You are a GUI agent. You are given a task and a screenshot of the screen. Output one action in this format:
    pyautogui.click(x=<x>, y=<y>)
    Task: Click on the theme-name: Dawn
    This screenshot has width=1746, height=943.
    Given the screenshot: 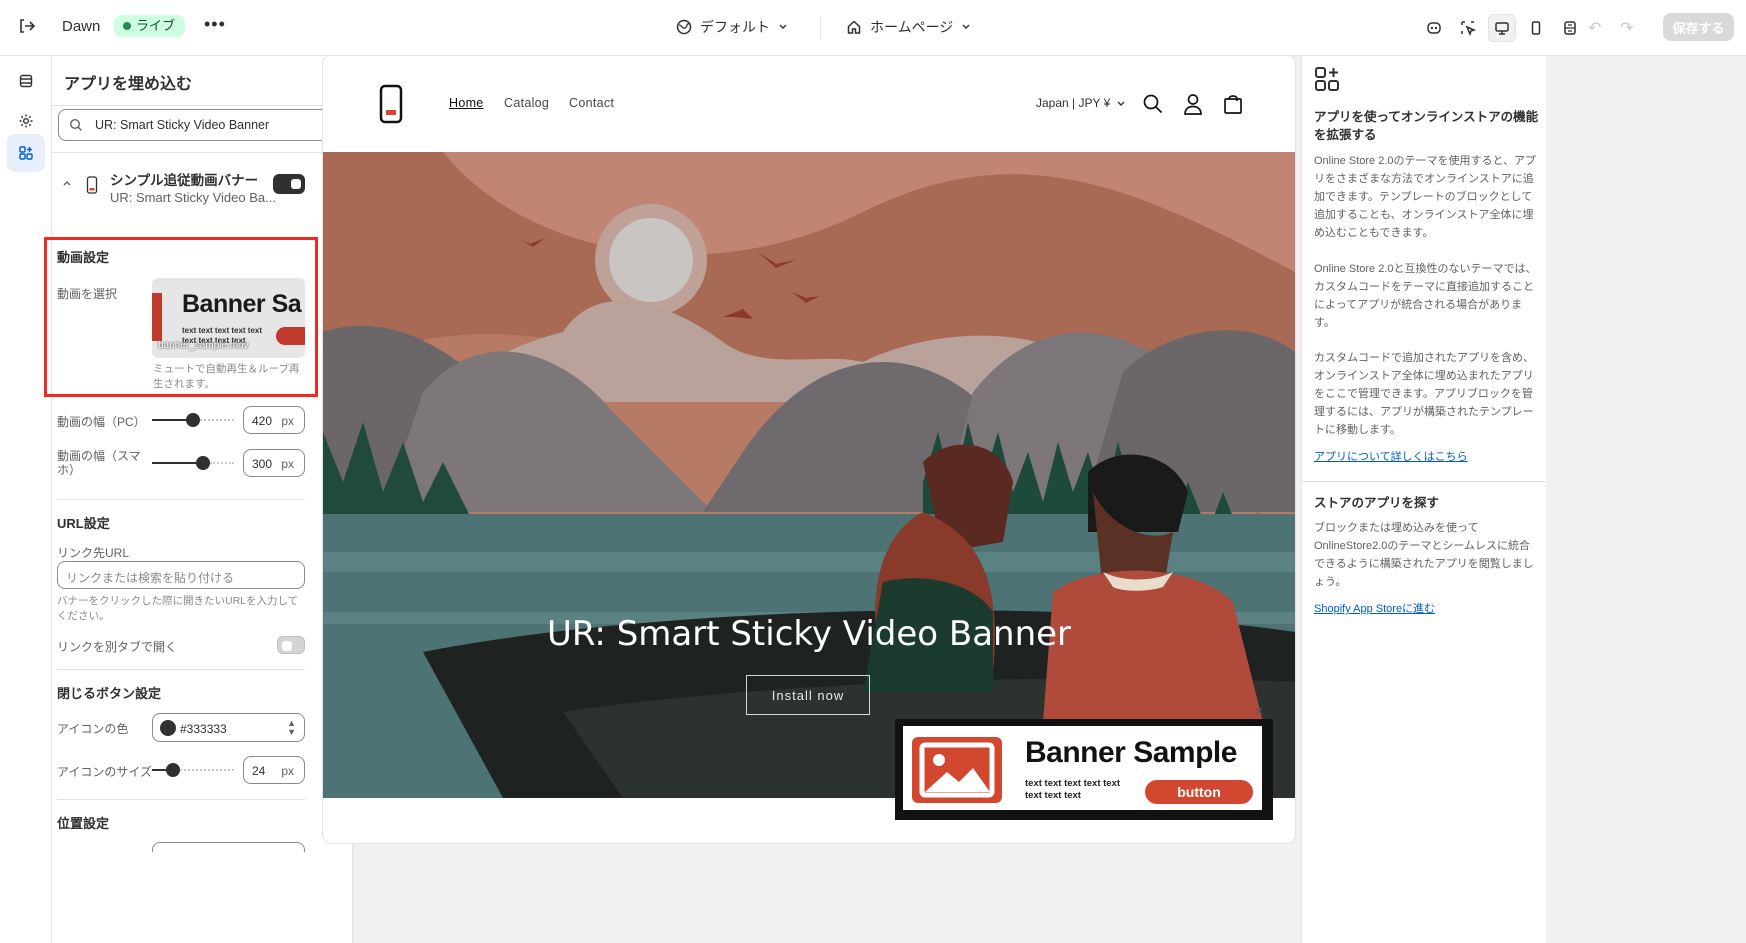 What is the action you would take?
    pyautogui.click(x=81, y=26)
    